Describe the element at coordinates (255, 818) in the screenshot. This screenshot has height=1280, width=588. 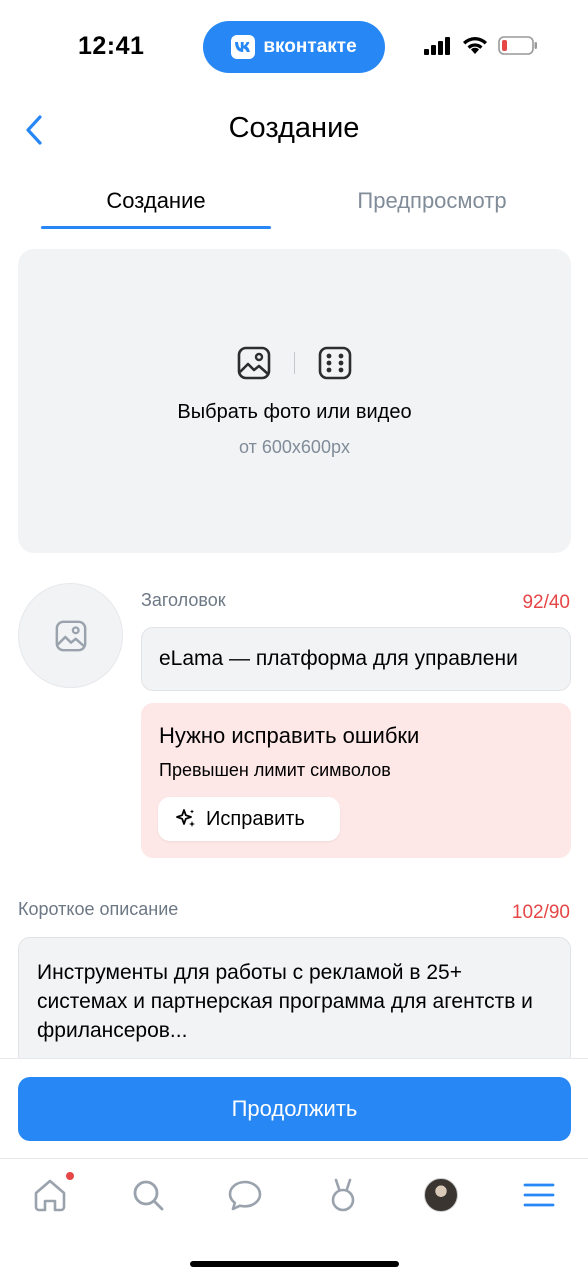
I see `fix-button-label: Исправить` at that location.